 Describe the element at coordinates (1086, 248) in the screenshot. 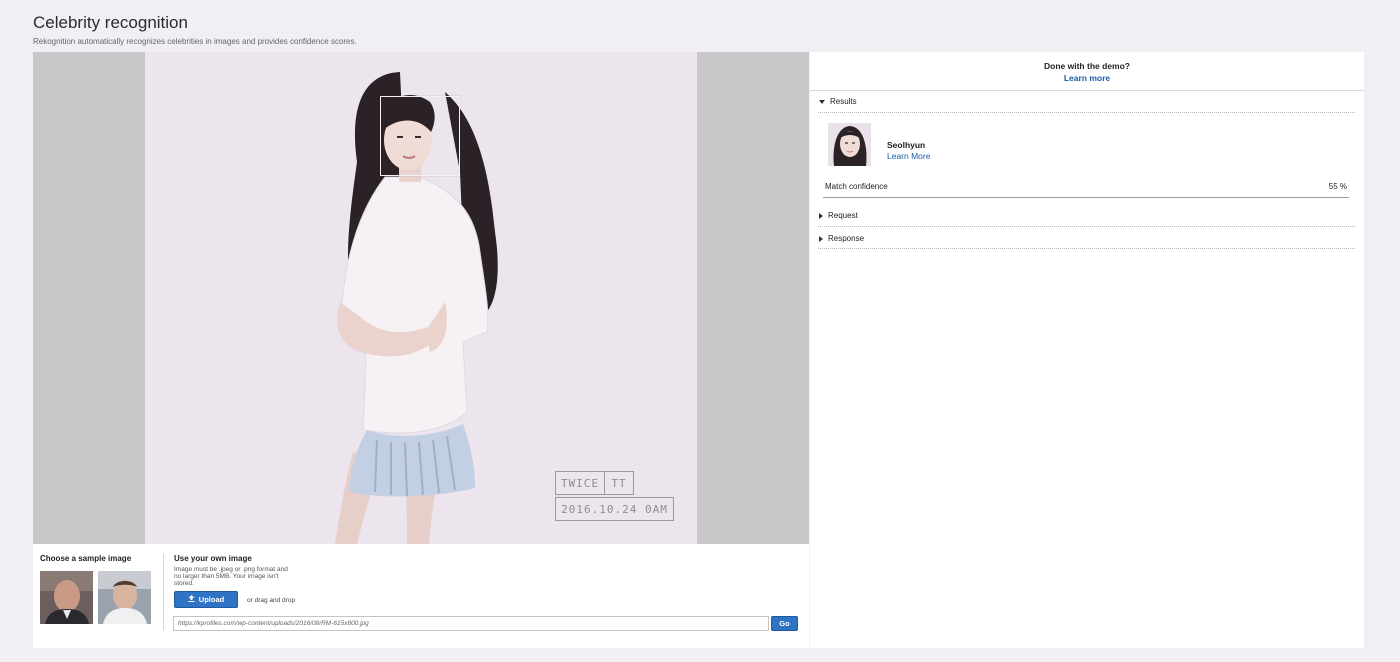

I see `response-divider` at that location.